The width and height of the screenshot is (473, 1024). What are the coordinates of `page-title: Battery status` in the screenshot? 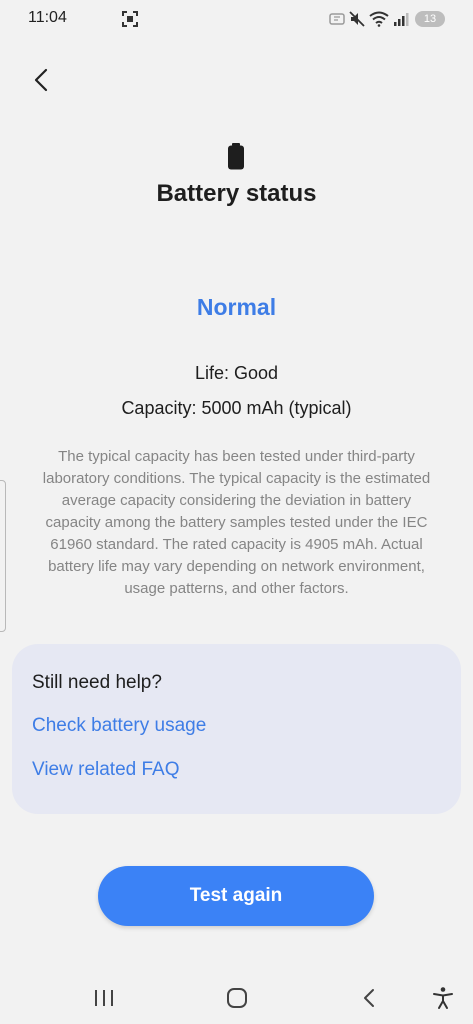 It's located at (236, 193).